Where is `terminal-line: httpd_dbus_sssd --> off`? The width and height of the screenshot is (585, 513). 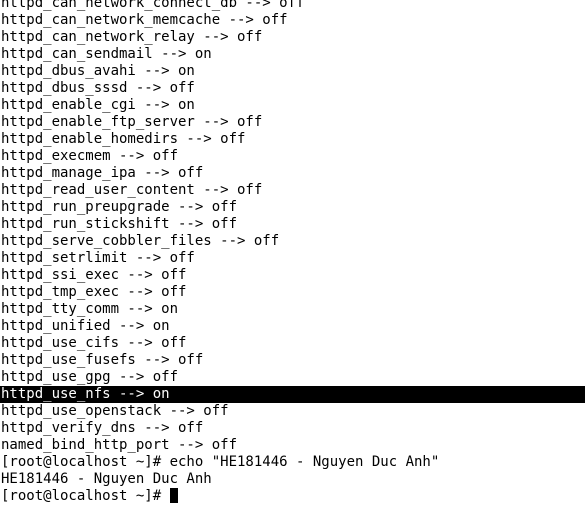
terminal-line: httpd_dbus_sssd --> off is located at coordinates (98, 88).